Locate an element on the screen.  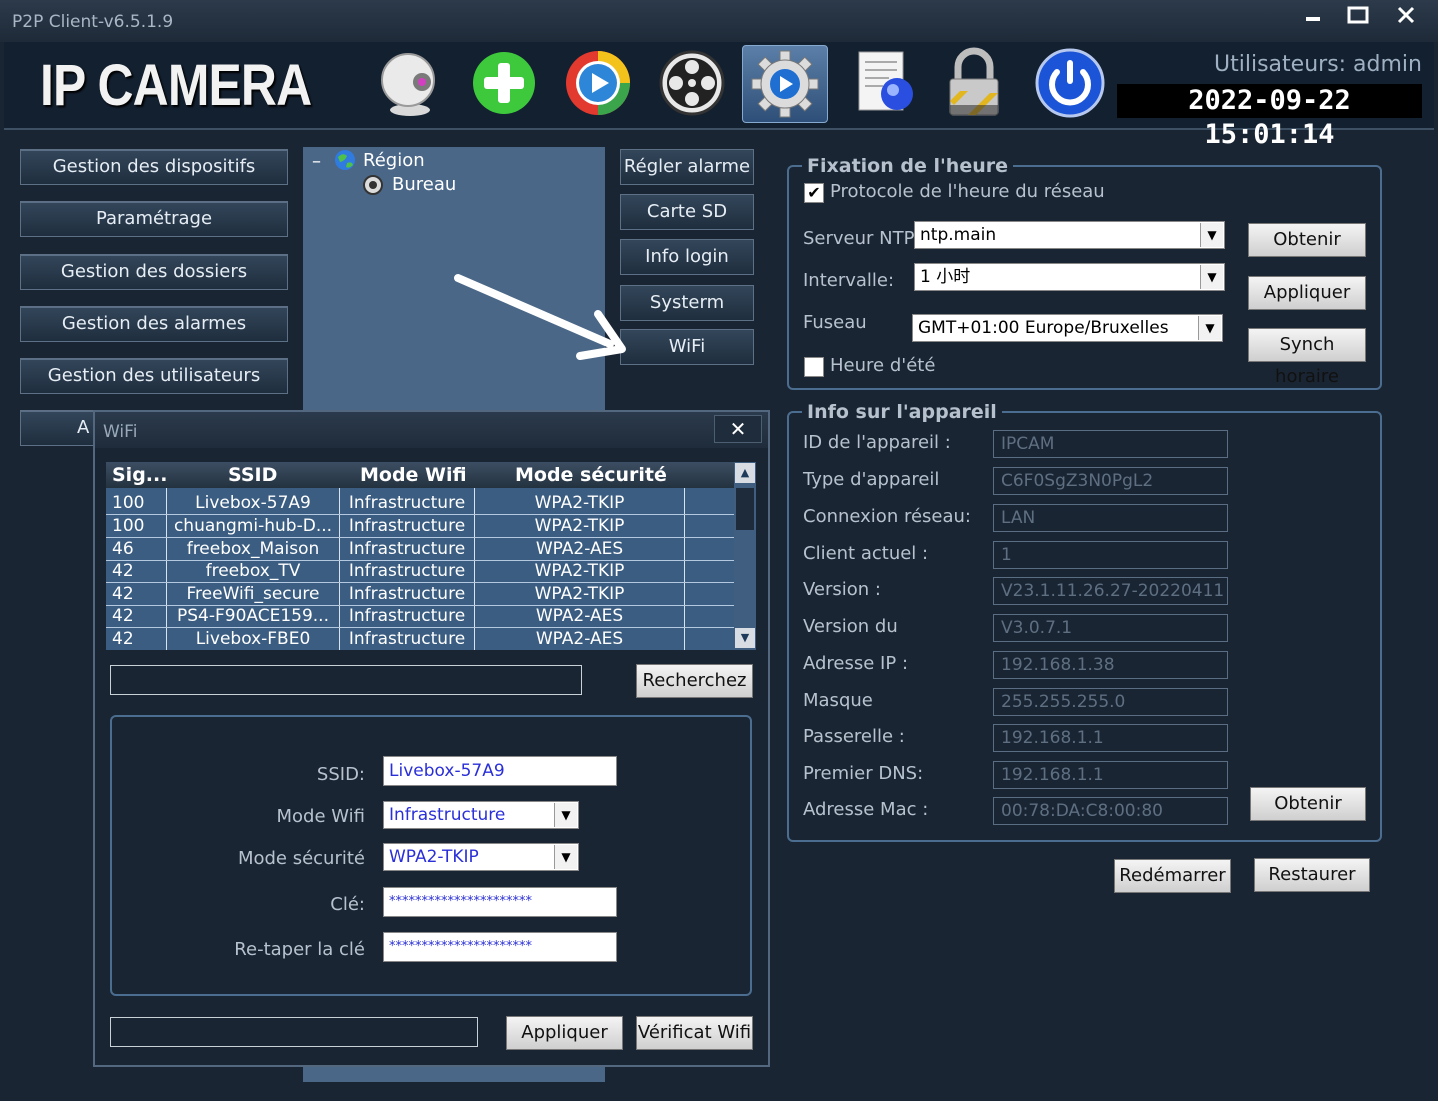
nav-user-management: Gestion des utilisateurs is located at coordinates (154, 376).